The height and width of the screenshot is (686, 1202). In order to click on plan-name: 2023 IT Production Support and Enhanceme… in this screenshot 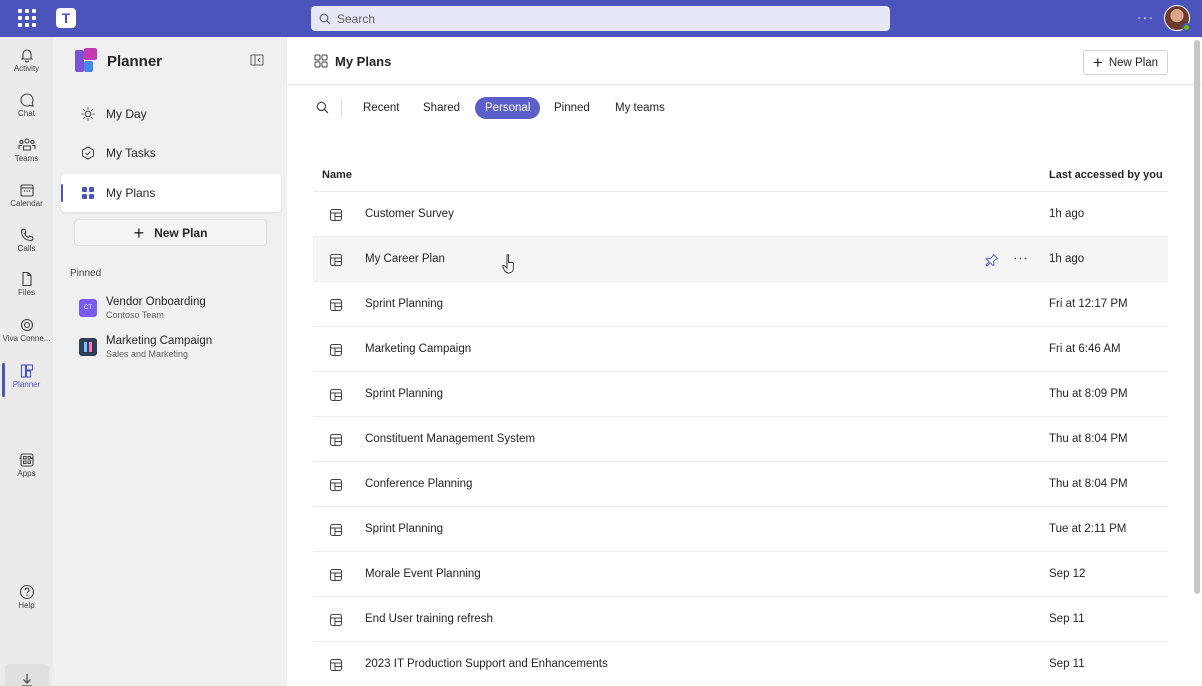, I will do `click(486, 664)`.